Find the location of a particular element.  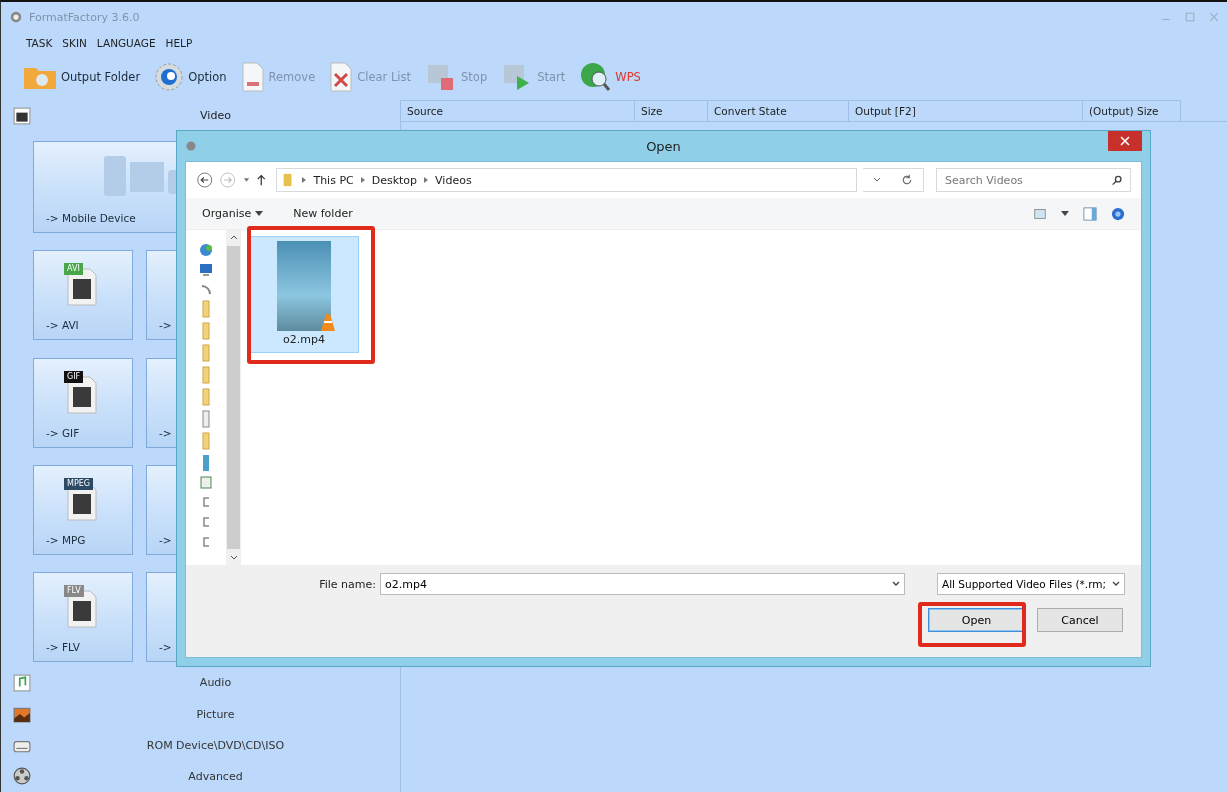

document-x-icon is located at coordinates (341, 77).